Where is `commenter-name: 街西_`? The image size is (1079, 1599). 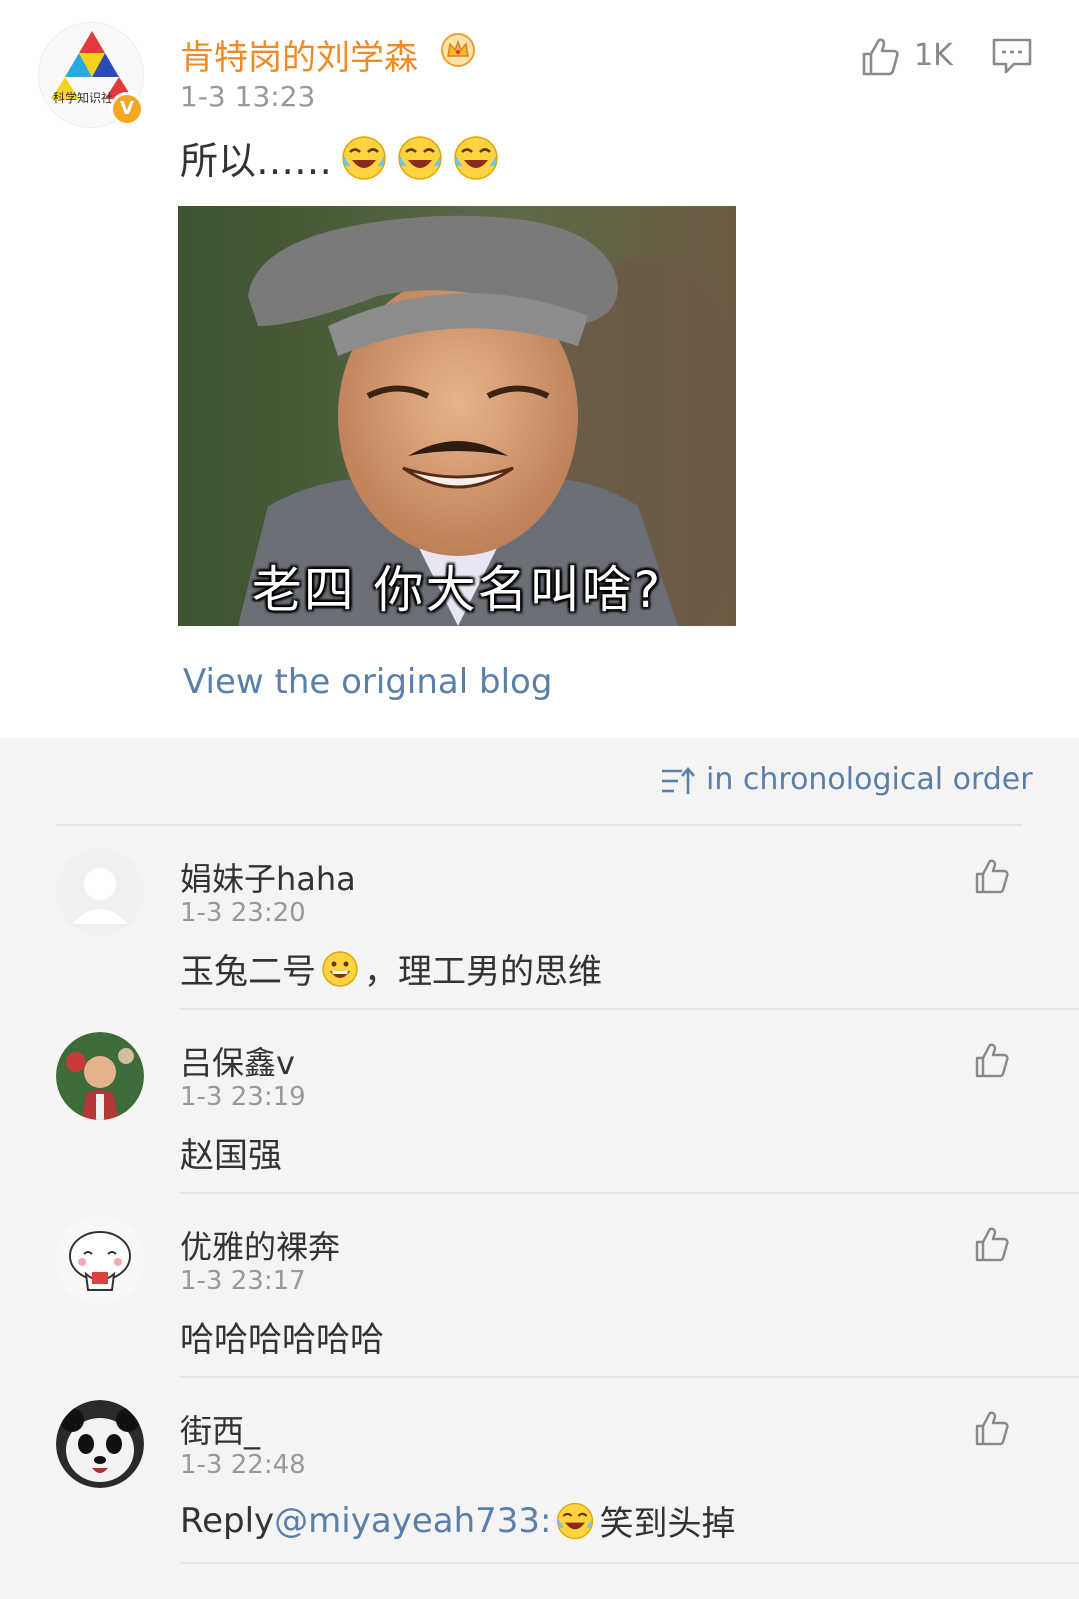 commenter-name: 街西_ is located at coordinates (220, 1429).